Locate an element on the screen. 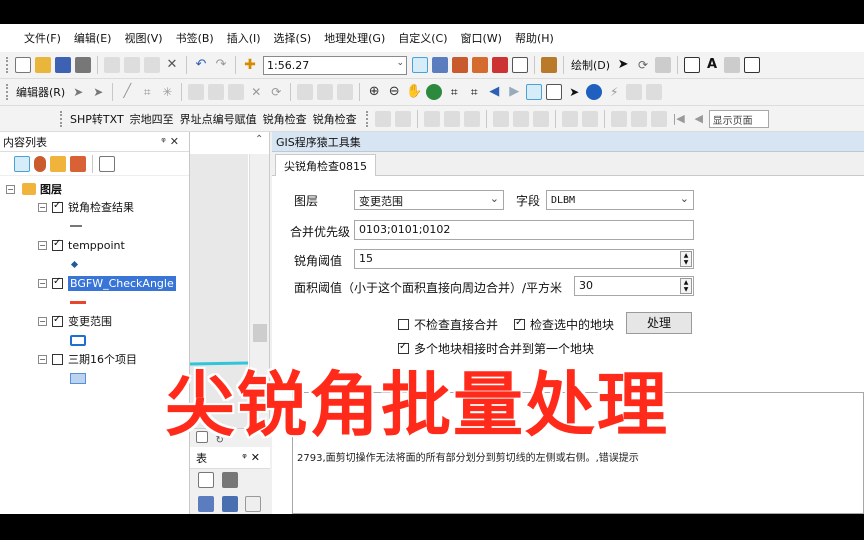 Image resolution: width=864 pixels, height=540 pixels. text-icon: A is located at coordinates (712, 65).